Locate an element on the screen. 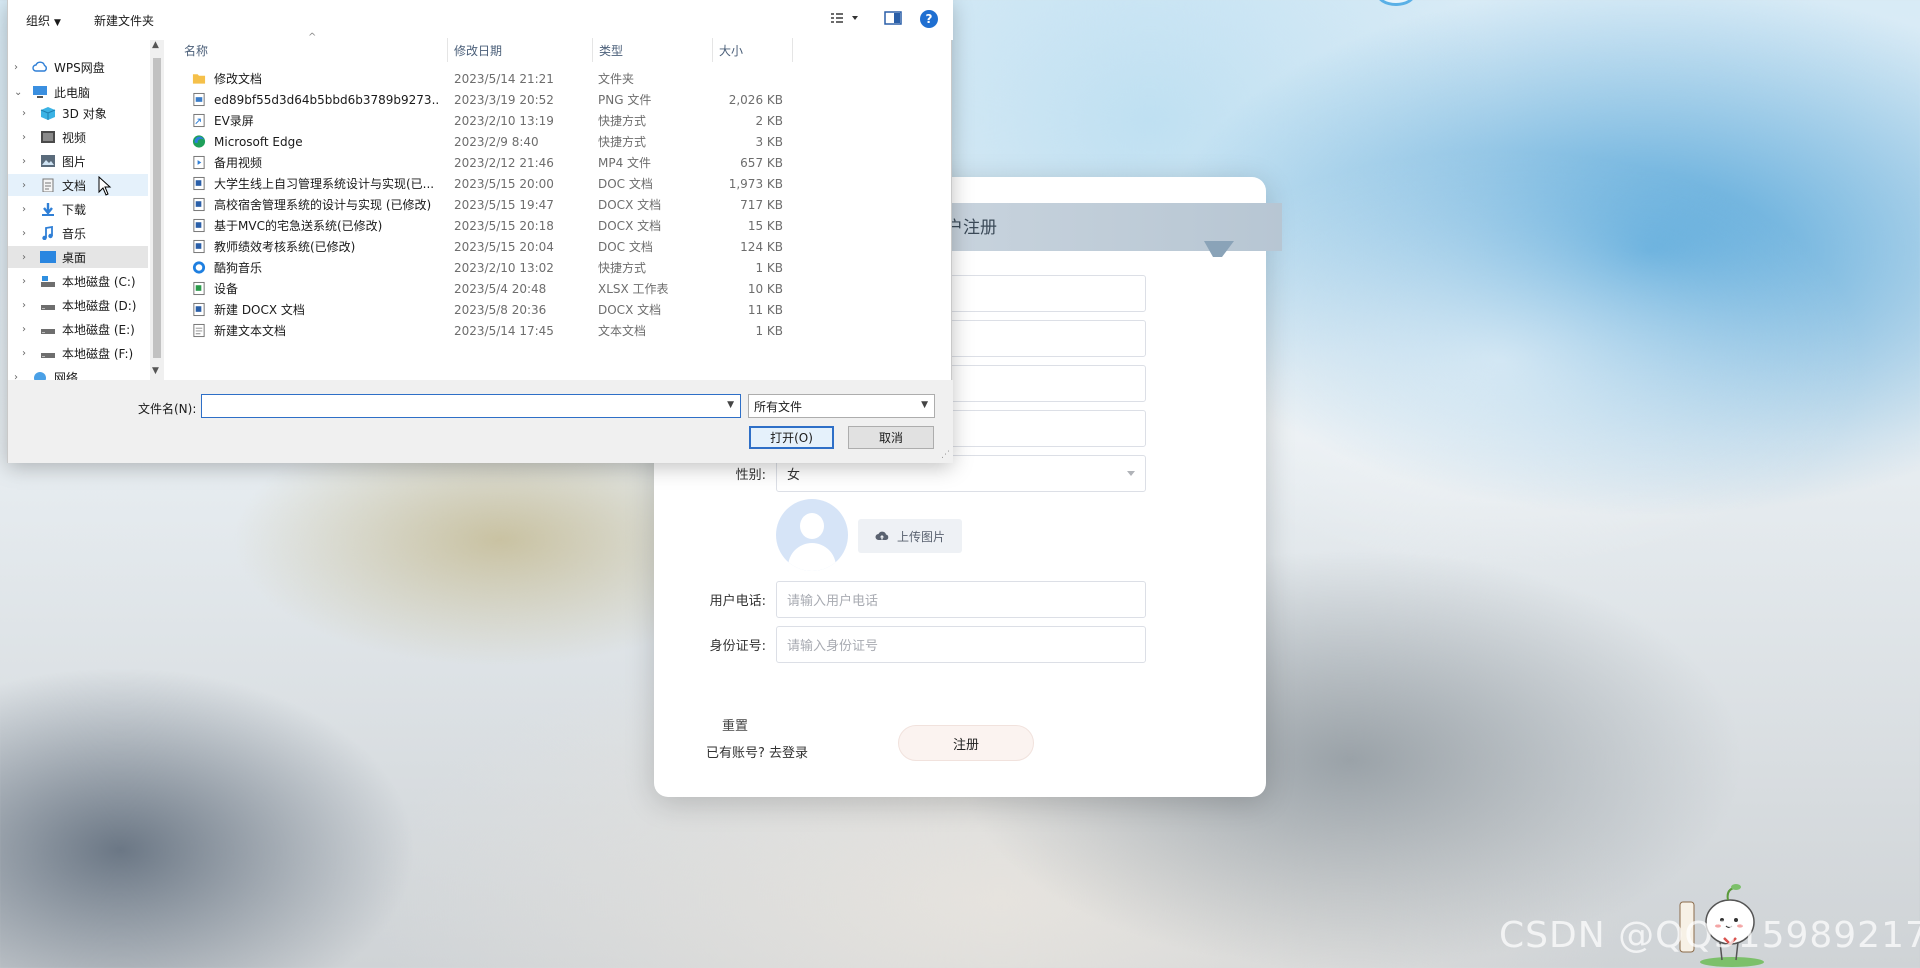 This screenshot has height=968, width=1920. nav-item-5: › 文档 is located at coordinates (78, 185).